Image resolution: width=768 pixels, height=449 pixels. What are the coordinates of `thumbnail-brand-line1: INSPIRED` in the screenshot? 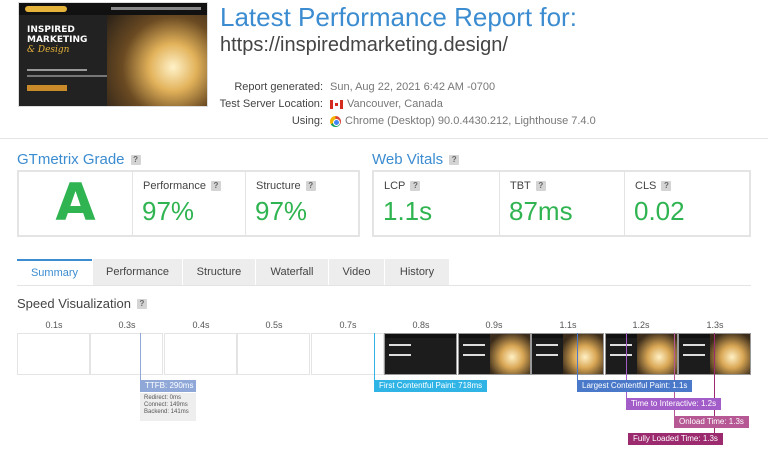 It's located at (51, 30).